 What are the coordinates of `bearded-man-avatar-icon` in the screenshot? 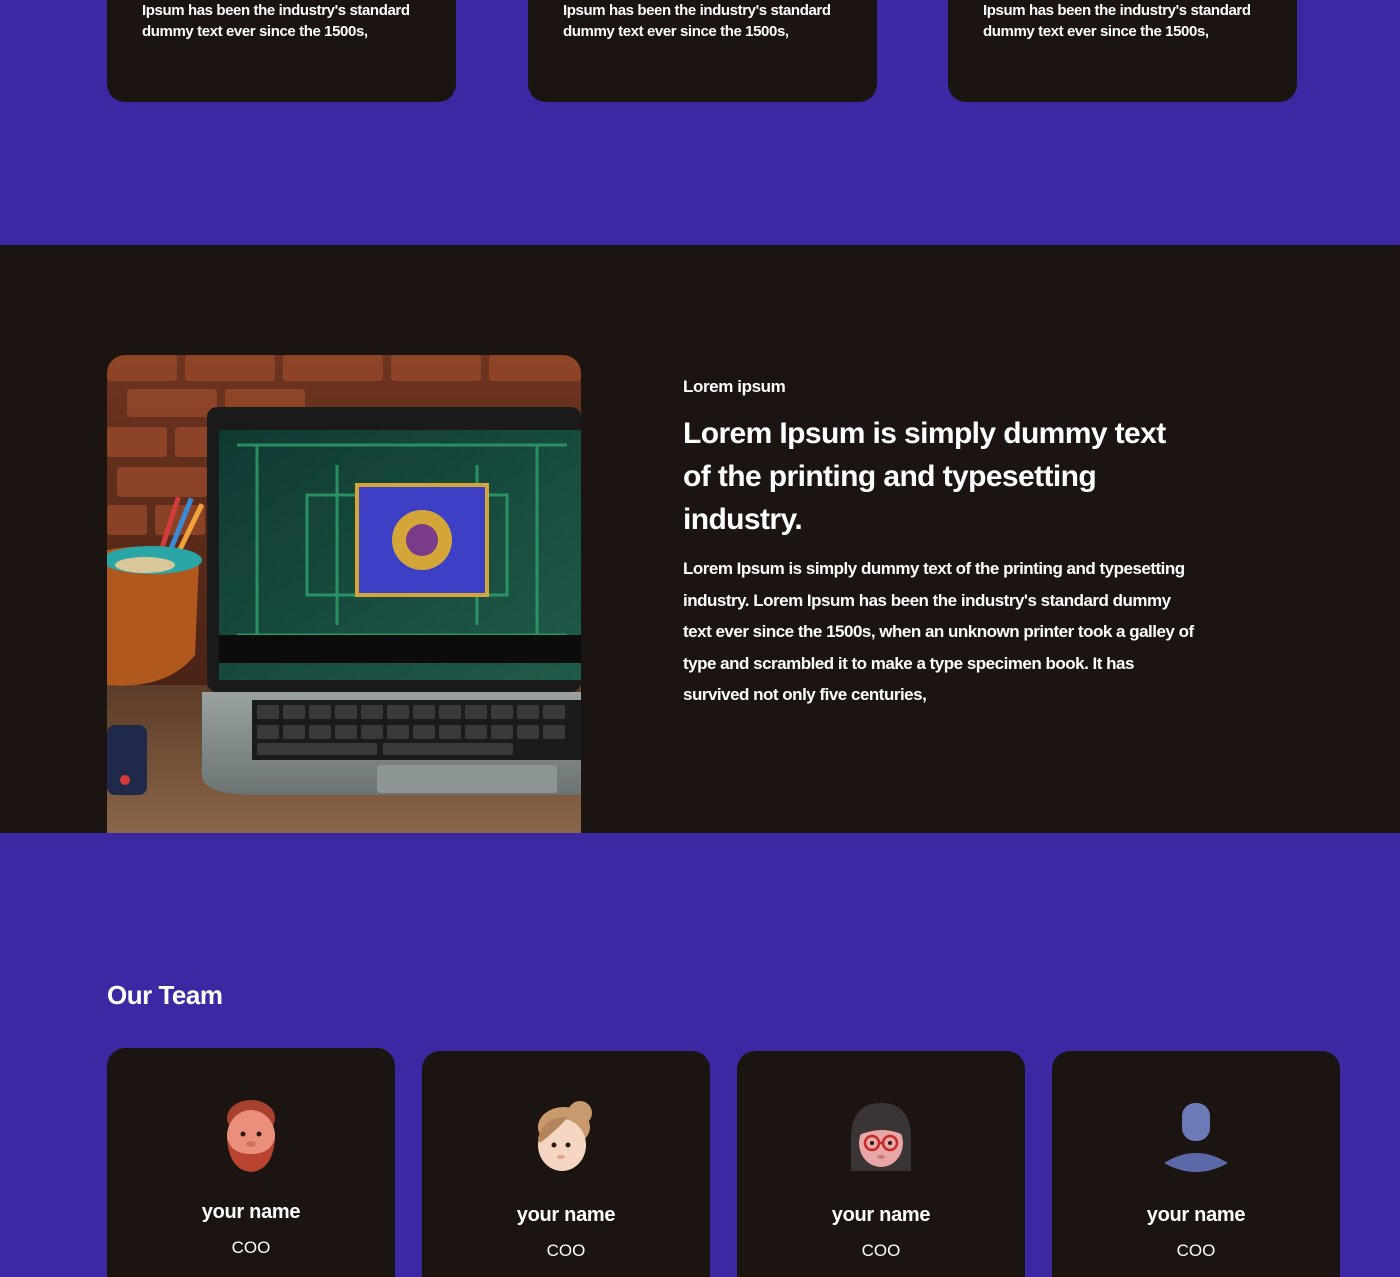 It's located at (251, 1136).